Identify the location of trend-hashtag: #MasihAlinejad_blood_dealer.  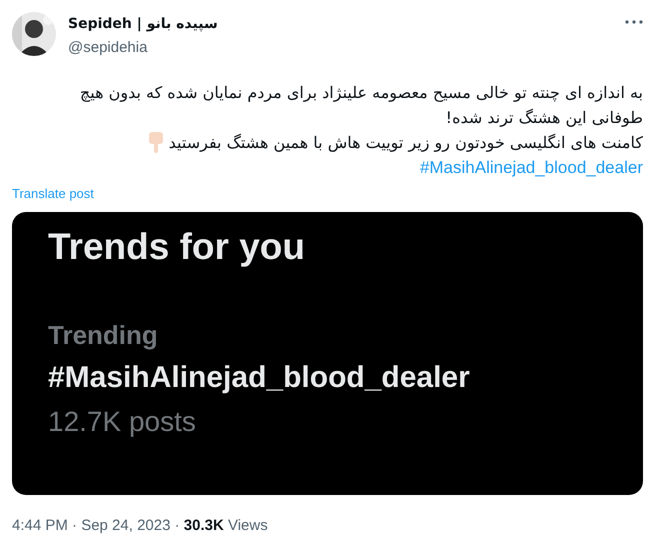
(259, 378).